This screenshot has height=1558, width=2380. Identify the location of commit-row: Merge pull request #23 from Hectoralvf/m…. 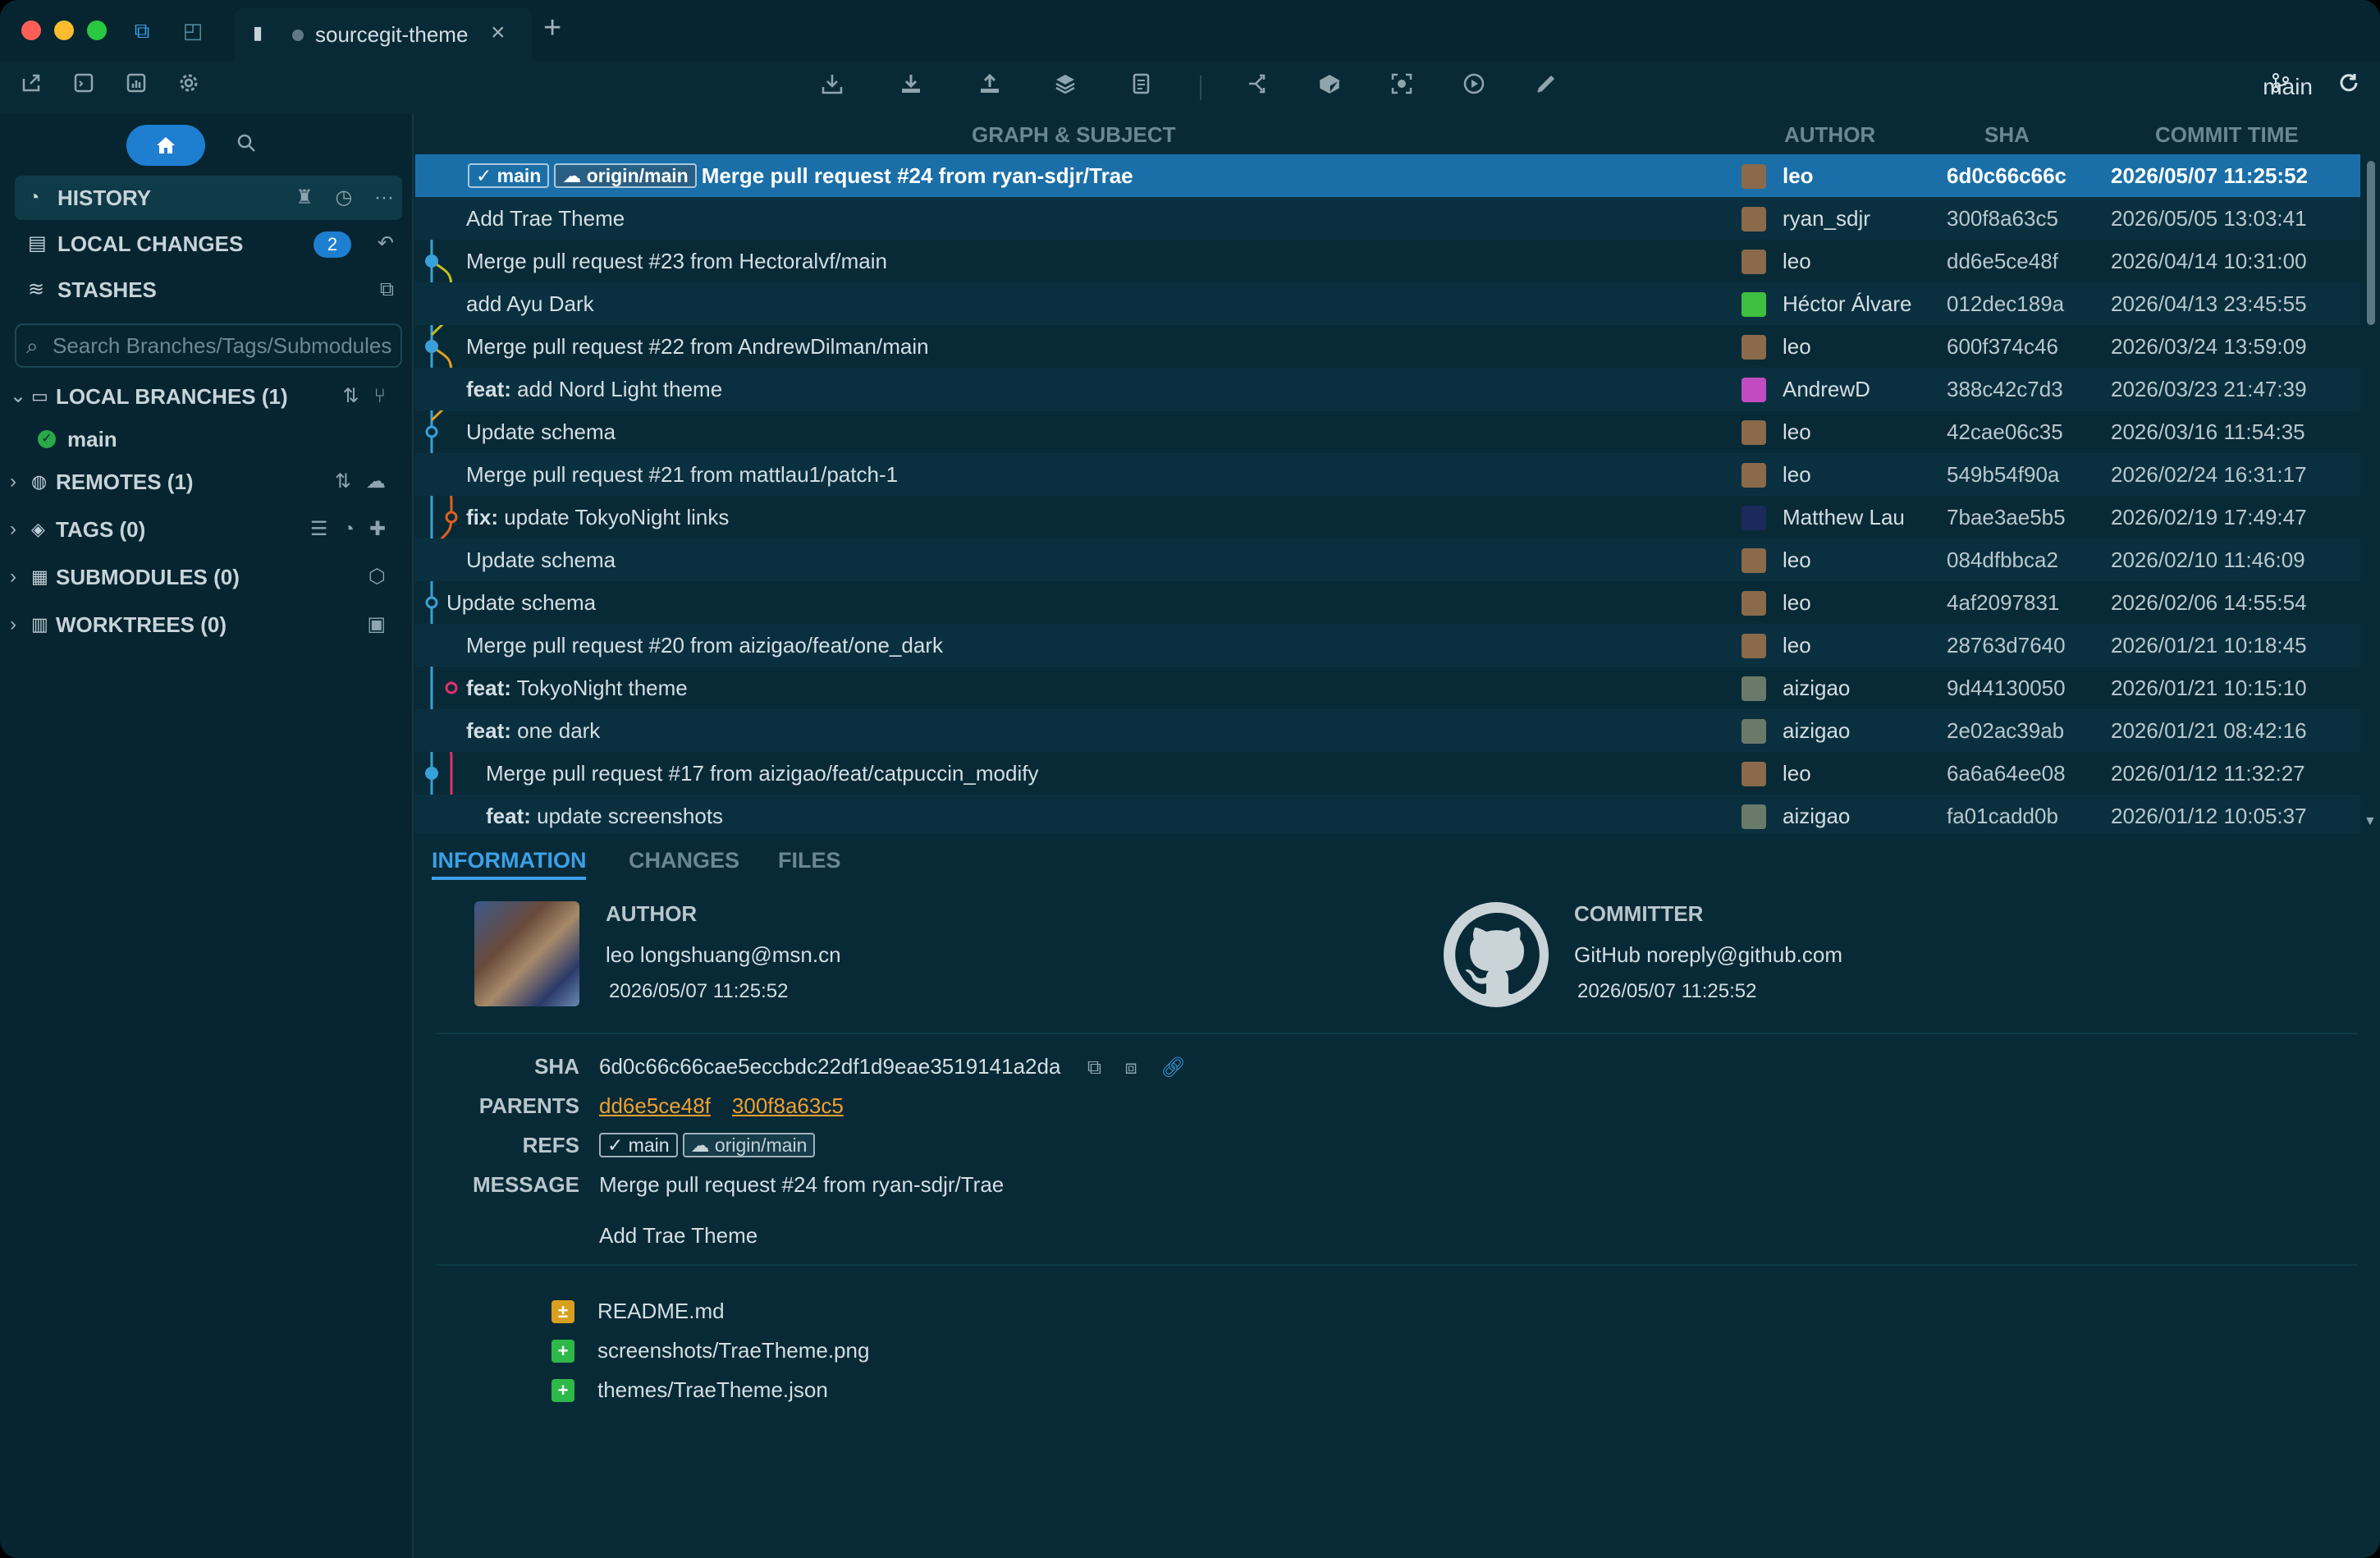
(1387, 261).